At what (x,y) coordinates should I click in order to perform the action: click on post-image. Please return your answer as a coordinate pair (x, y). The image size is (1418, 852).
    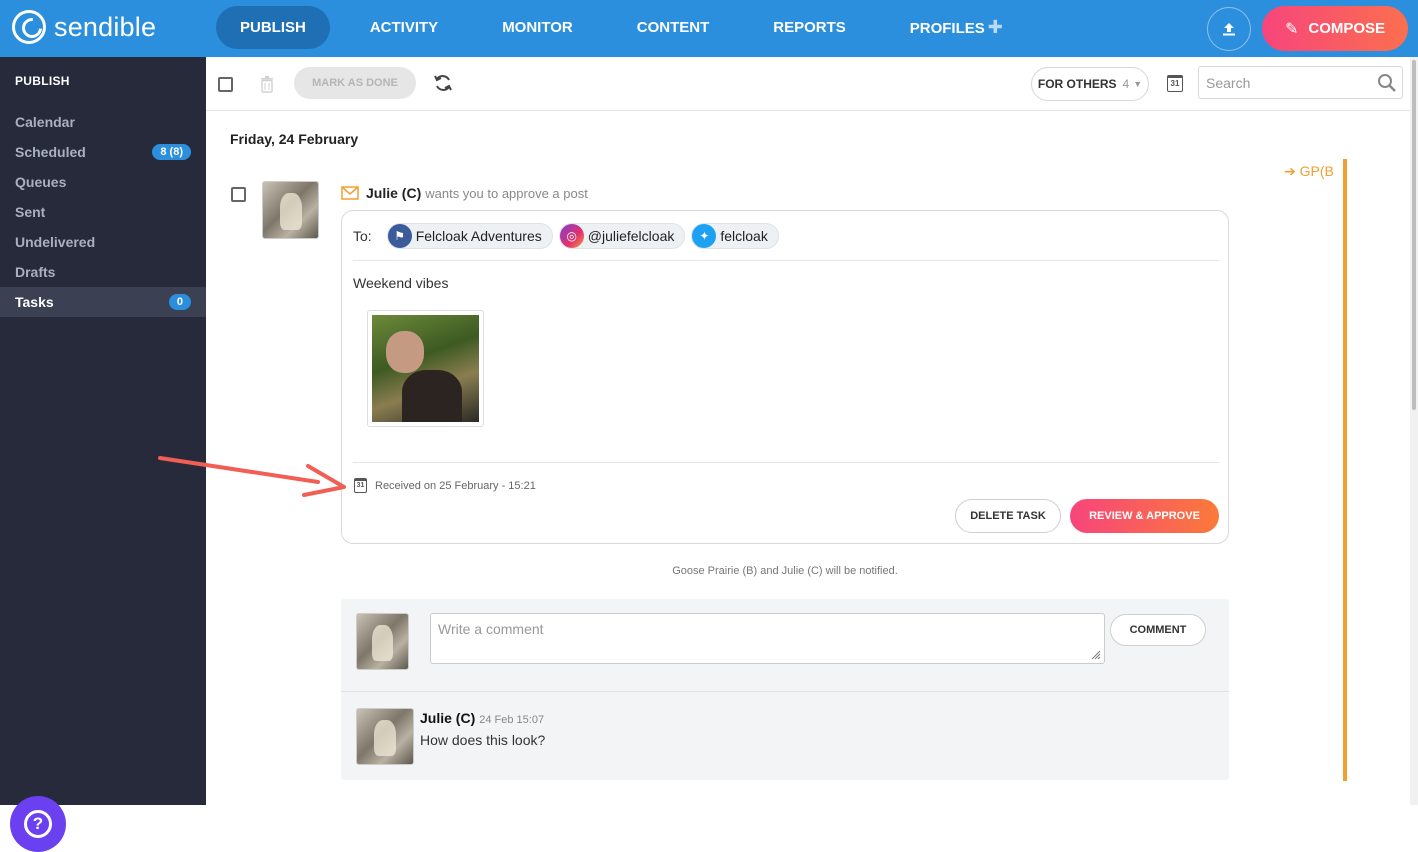
    Looking at the image, I should click on (425, 368).